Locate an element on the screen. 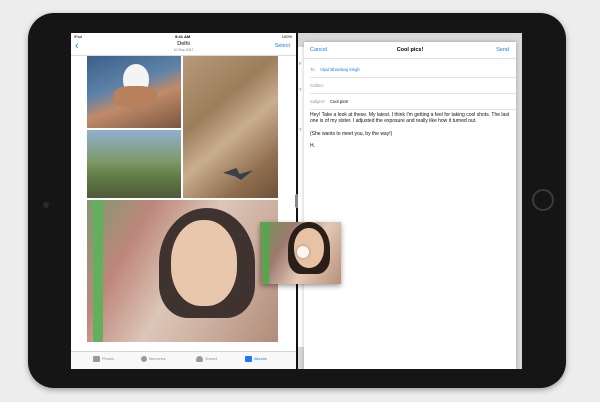 Image resolution: width=600 pixels, height=402 pixels. touch-indicator is located at coordinates (303, 252).